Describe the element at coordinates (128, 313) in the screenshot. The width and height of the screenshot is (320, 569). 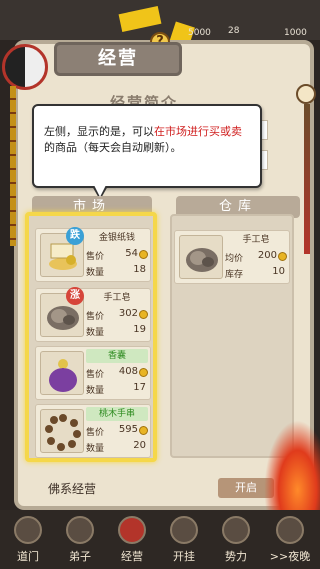
I see `price-value: 302` at that location.